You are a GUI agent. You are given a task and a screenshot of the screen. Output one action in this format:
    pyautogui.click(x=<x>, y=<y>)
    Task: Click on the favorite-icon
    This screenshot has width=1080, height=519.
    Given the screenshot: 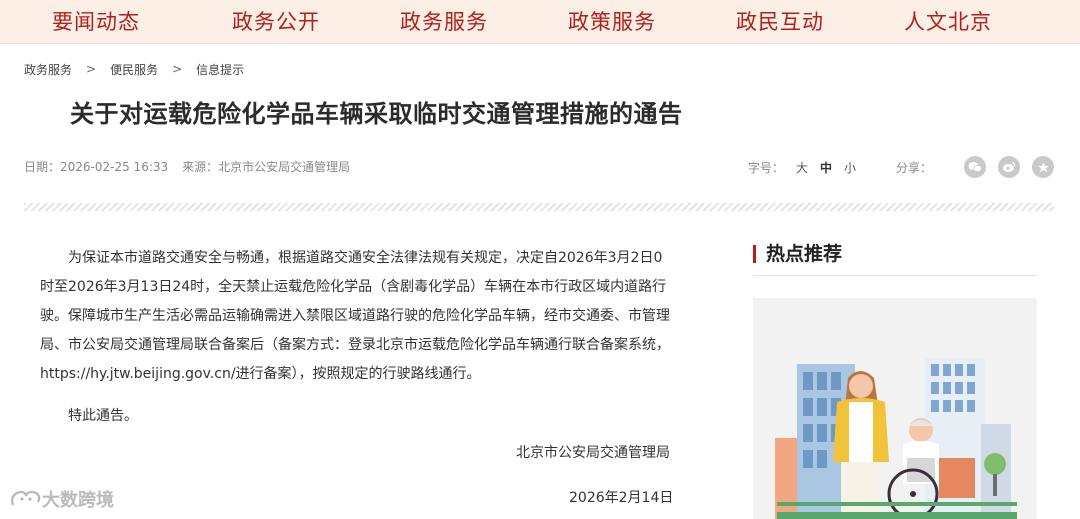 What is the action you would take?
    pyautogui.click(x=1043, y=167)
    